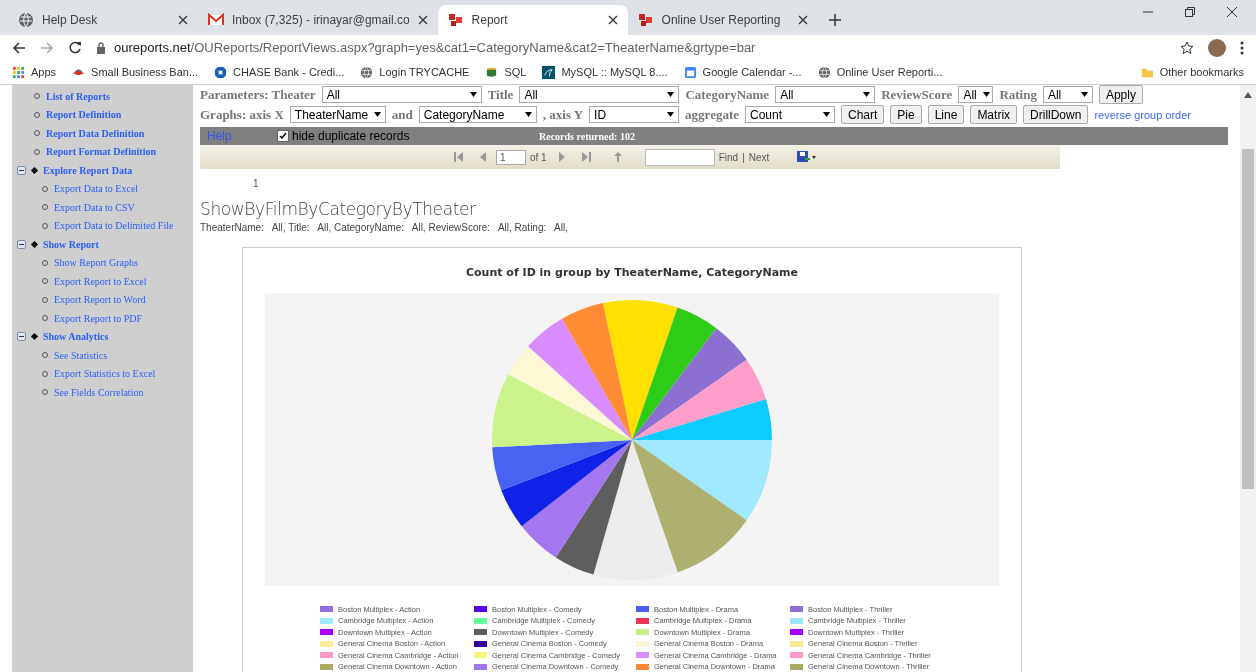 The image size is (1256, 672). Describe the element at coordinates (722, 20) in the screenshot. I see `browser-tab: Online User Reporting` at that location.